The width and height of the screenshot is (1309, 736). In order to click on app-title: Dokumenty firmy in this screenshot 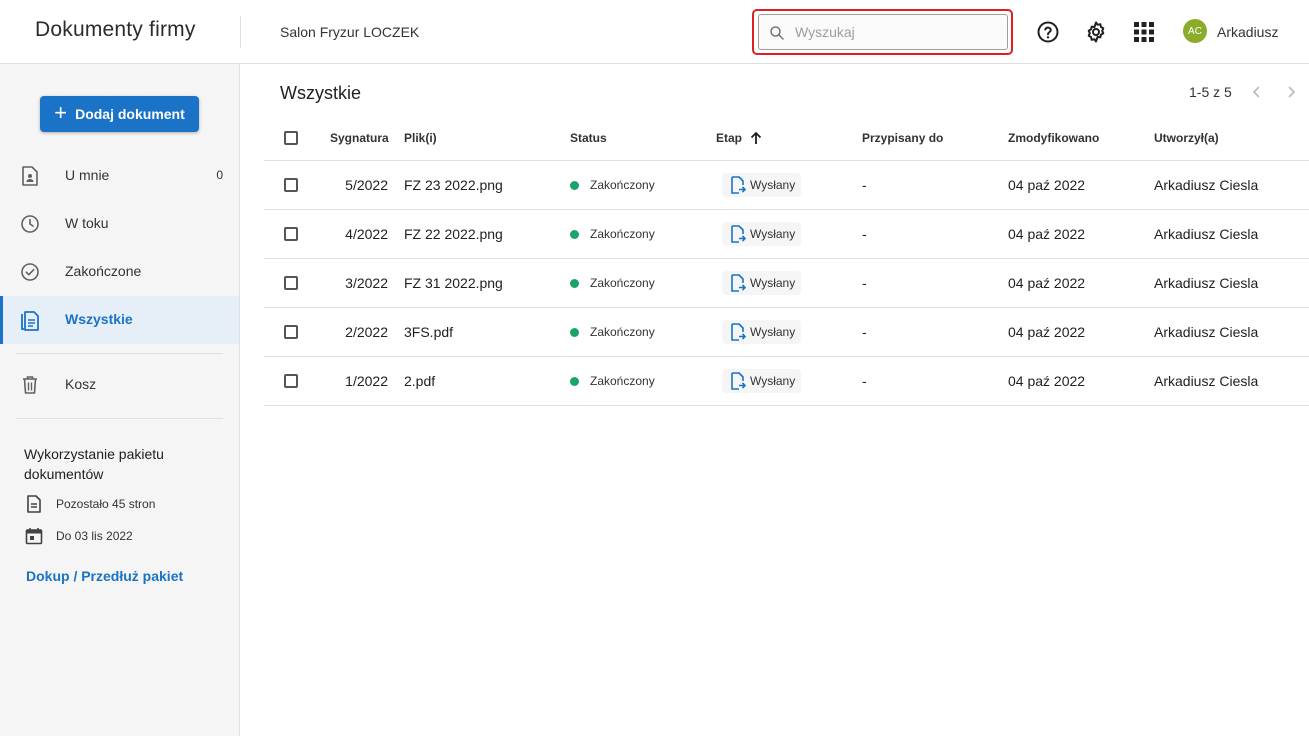, I will do `click(115, 30)`.